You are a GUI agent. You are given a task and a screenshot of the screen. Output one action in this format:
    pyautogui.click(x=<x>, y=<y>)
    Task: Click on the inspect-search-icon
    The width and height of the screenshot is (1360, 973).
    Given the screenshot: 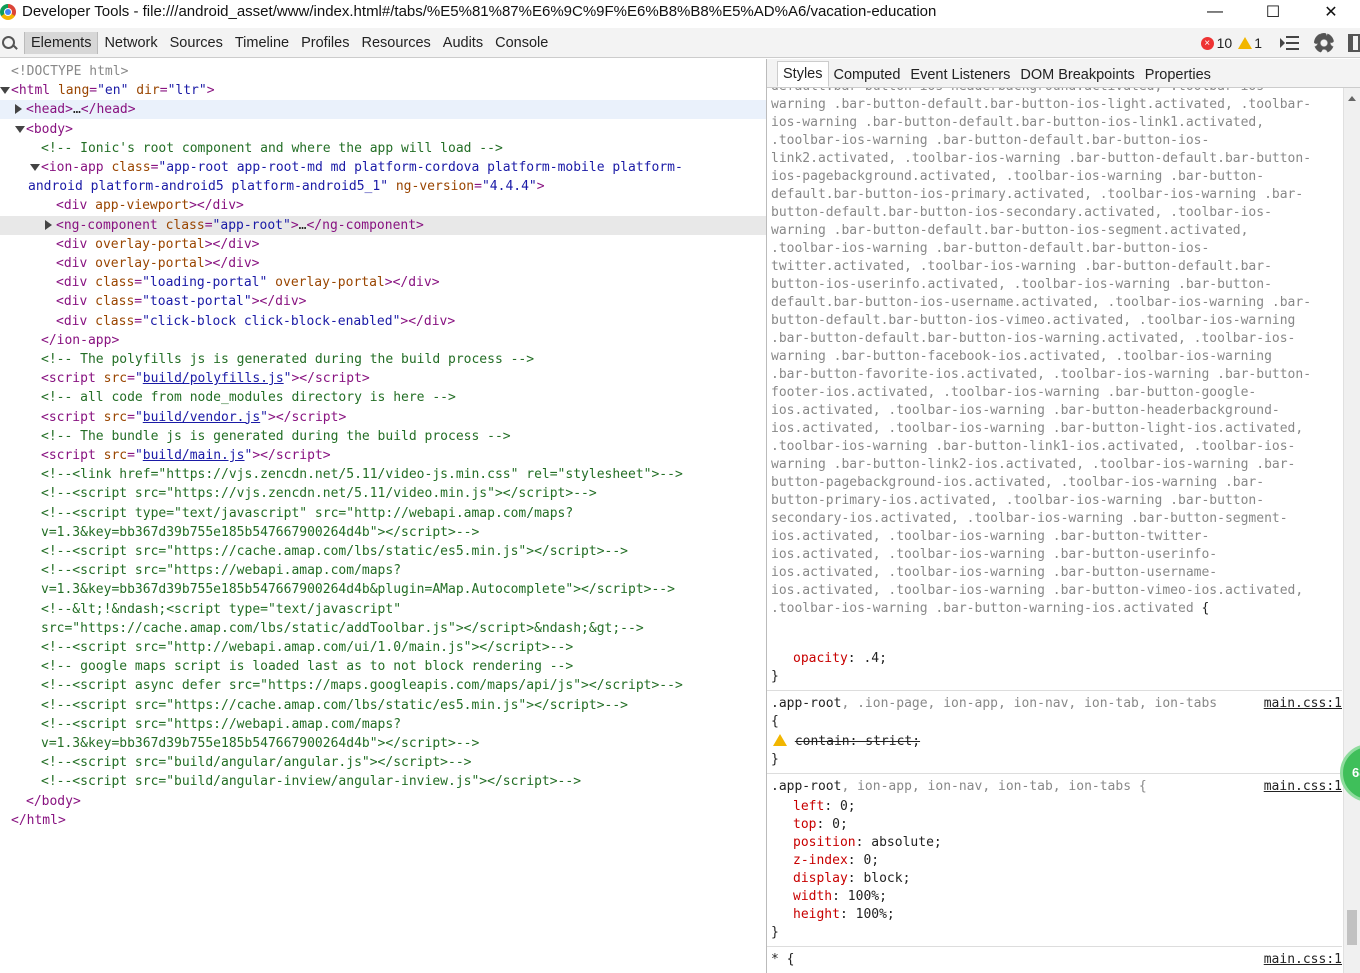 What is the action you would take?
    pyautogui.click(x=10, y=43)
    